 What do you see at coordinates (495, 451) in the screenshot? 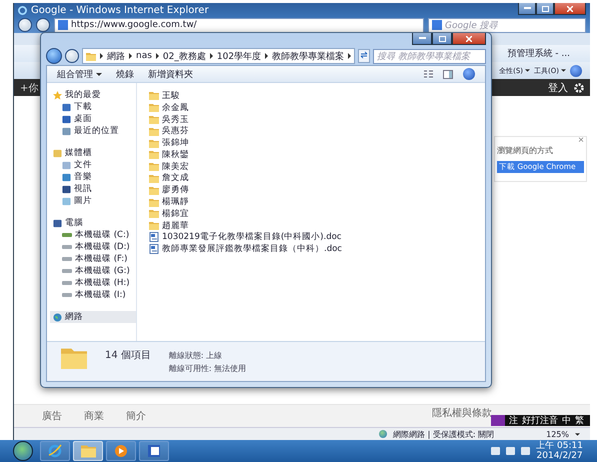
I see `tray-icon` at bounding box center [495, 451].